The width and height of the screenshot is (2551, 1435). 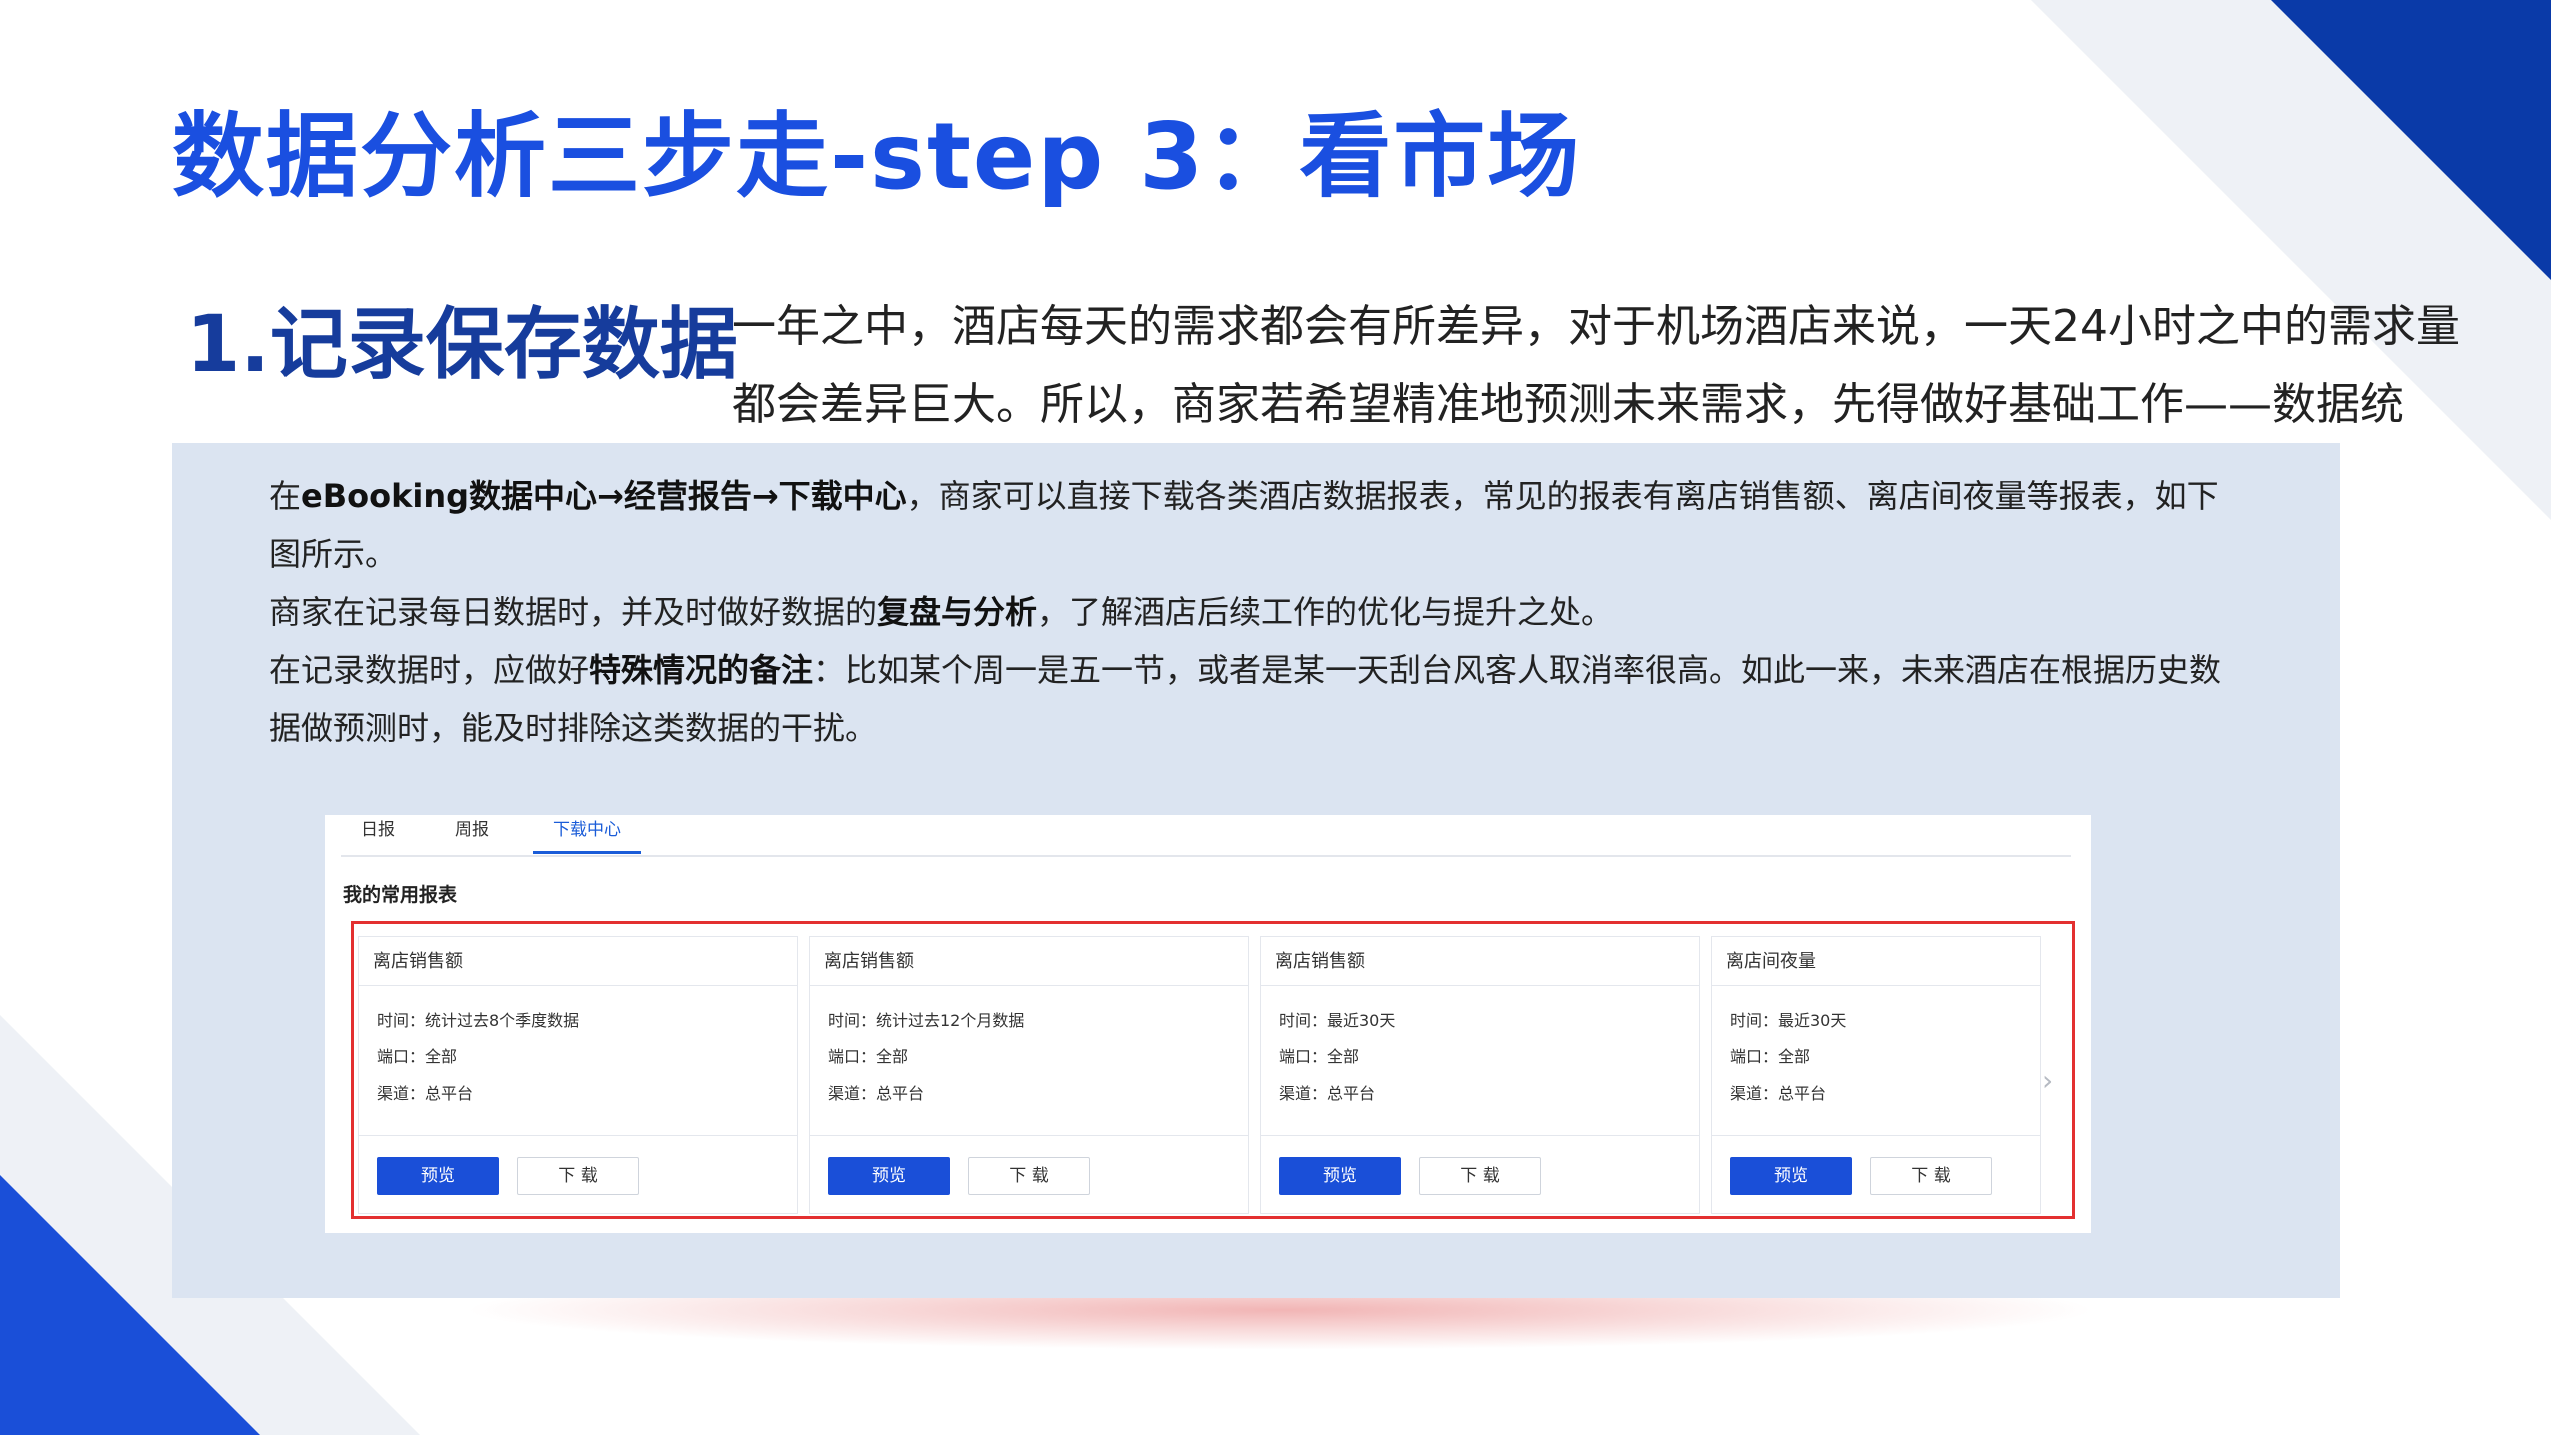 What do you see at coordinates (1029, 1075) in the screenshot?
I see `report-card: 离店销售额 时间：统计过去12个月数据 端口：全部 渠道：总平台 预览 下 载` at bounding box center [1029, 1075].